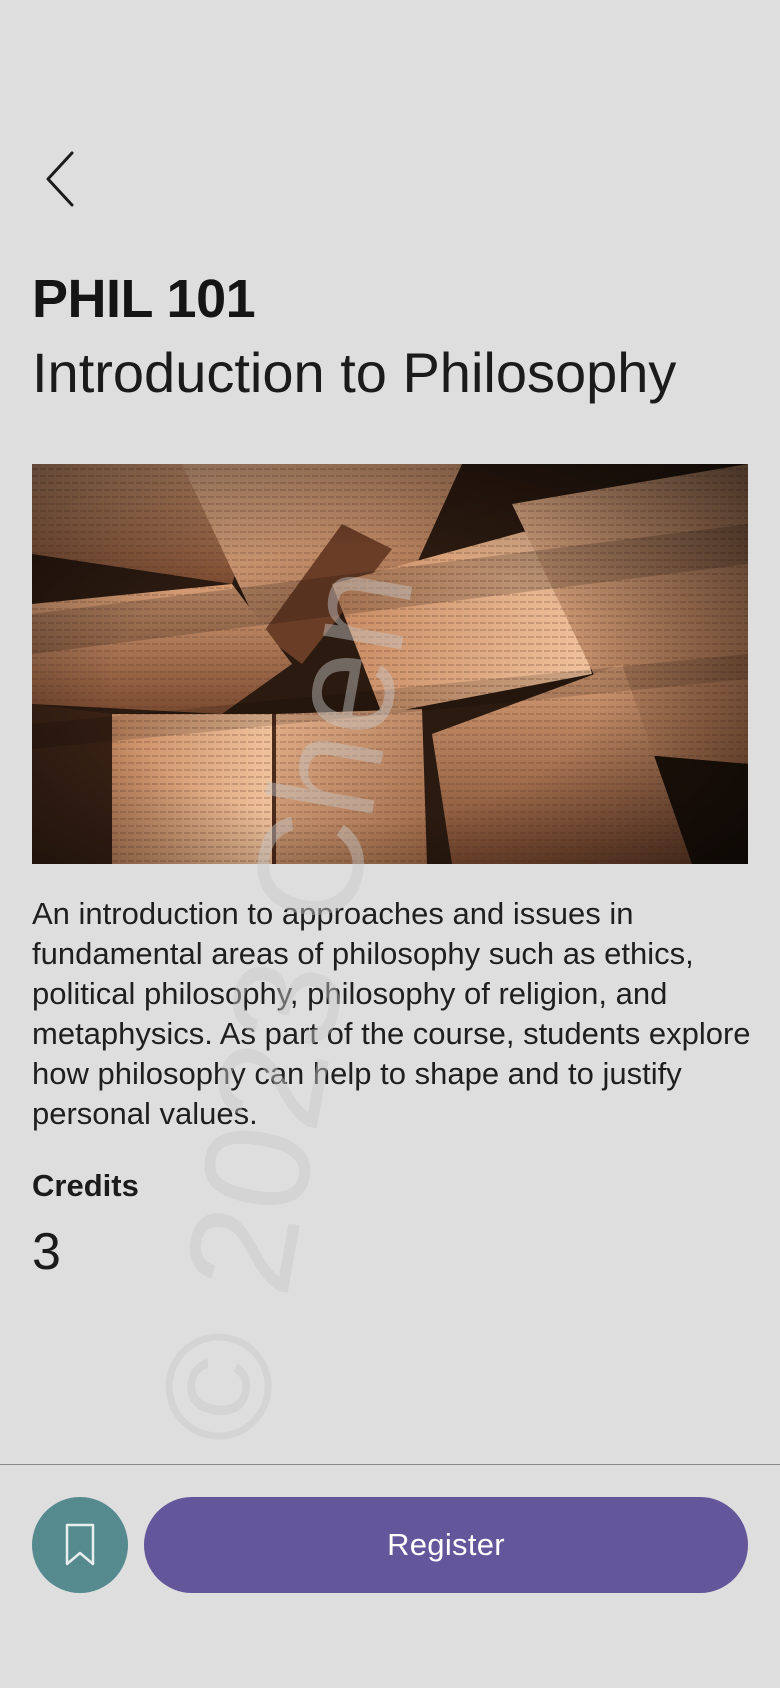 The height and width of the screenshot is (1688, 780). What do you see at coordinates (46, 1252) in the screenshot?
I see `credits-value: 3` at bounding box center [46, 1252].